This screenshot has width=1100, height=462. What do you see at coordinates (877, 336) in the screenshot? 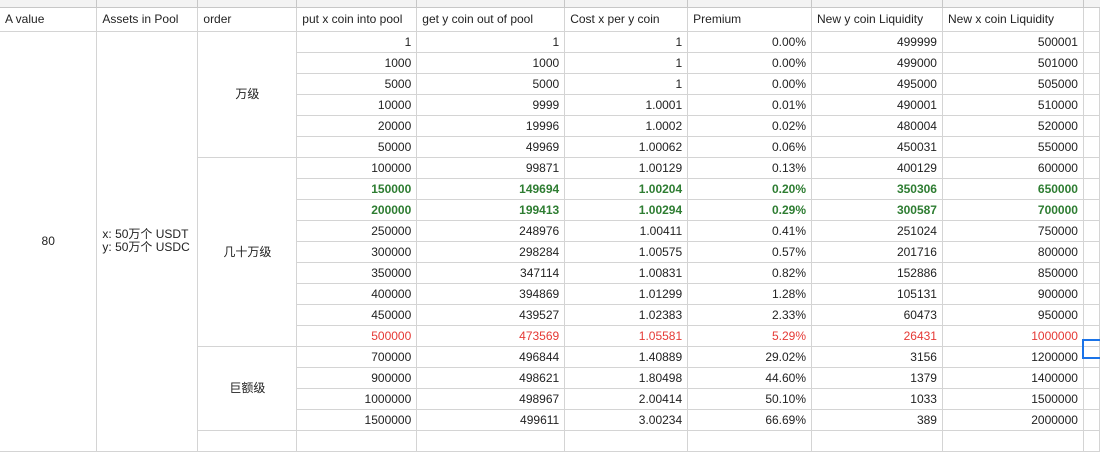
I see `new-y-liquidity-cell: 26431` at bounding box center [877, 336].